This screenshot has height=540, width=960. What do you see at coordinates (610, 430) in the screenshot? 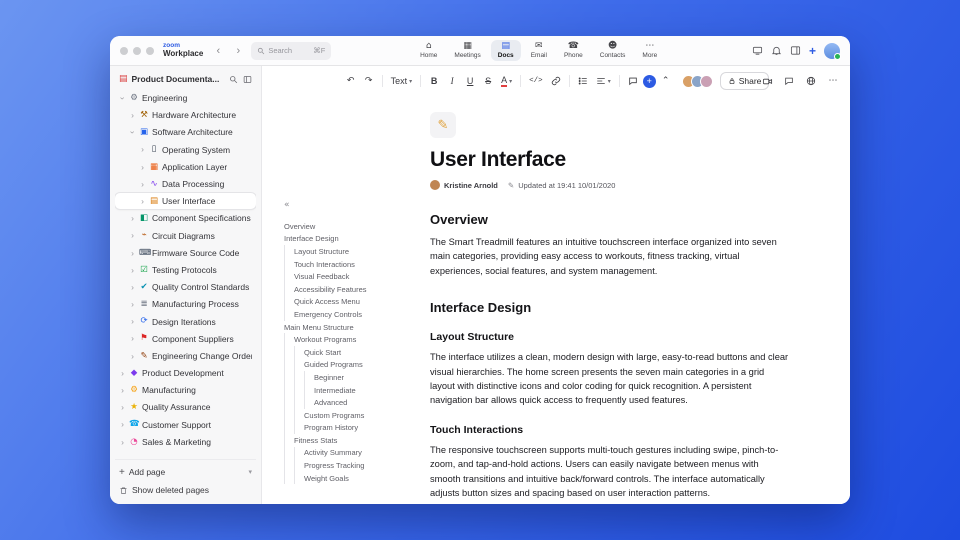
I see `doc-heading-touch-interactions: Touch Interactions` at bounding box center [610, 430].